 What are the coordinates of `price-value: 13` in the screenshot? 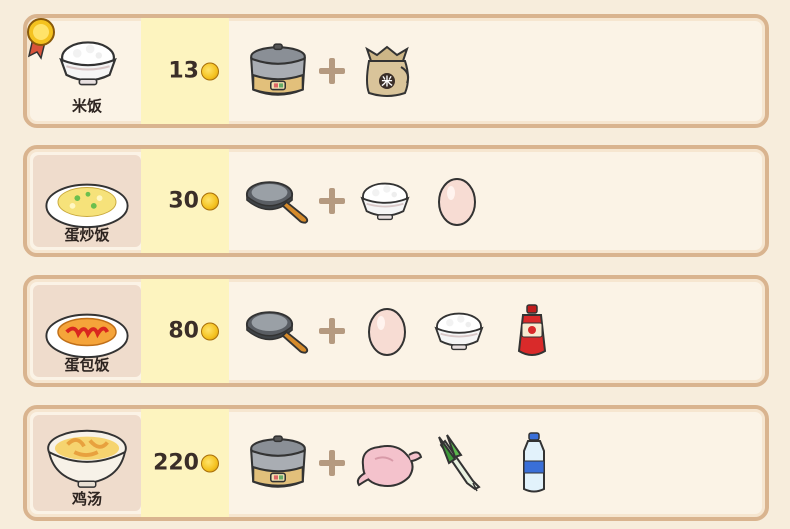 It's located at (183, 71).